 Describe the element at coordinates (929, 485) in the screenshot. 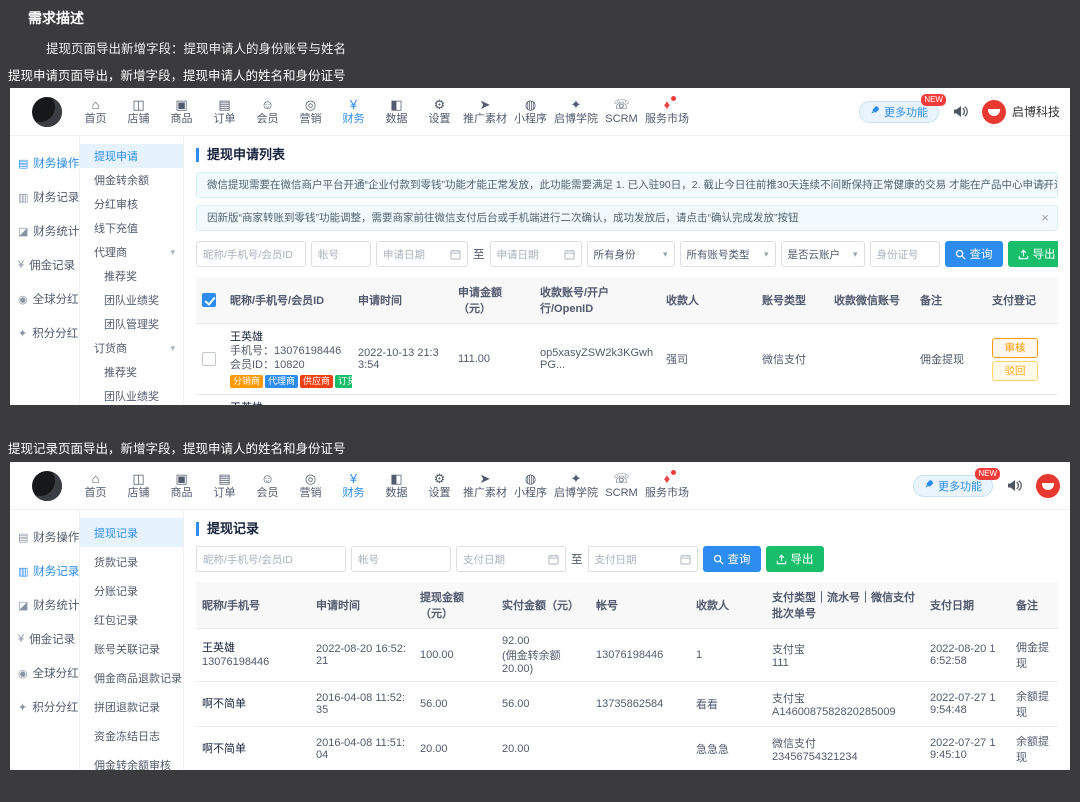

I see `rocket-icon` at that location.